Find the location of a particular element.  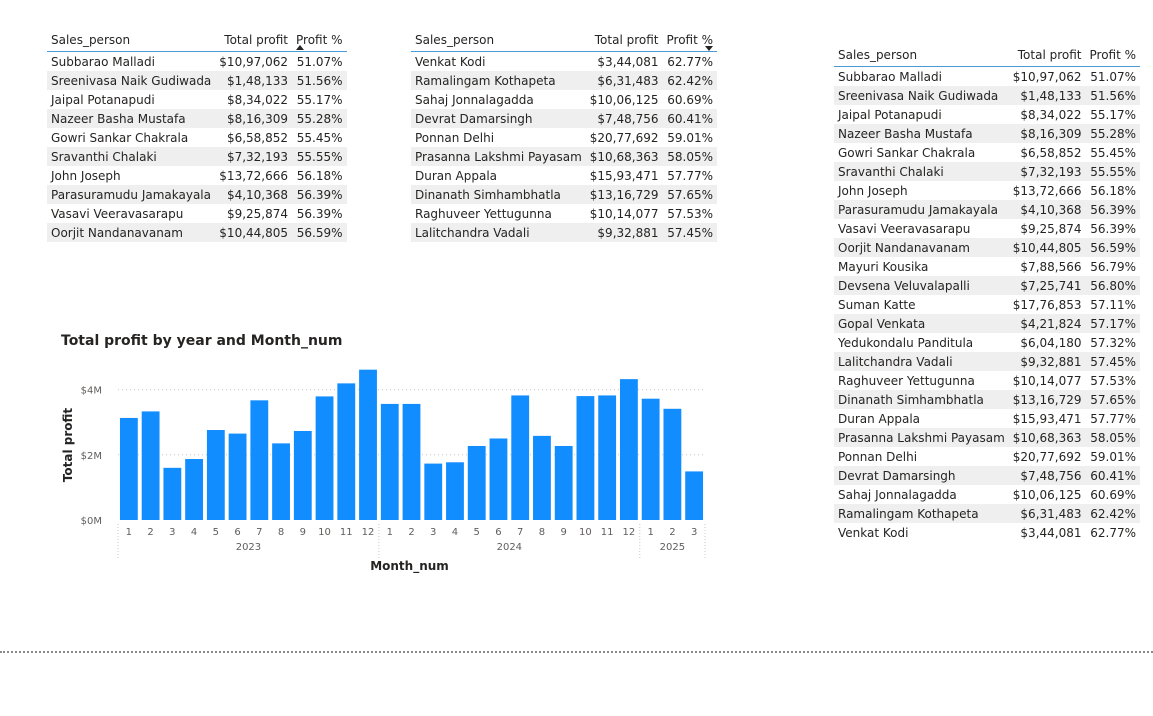

x-tick-label-month: 11 is located at coordinates (607, 532).